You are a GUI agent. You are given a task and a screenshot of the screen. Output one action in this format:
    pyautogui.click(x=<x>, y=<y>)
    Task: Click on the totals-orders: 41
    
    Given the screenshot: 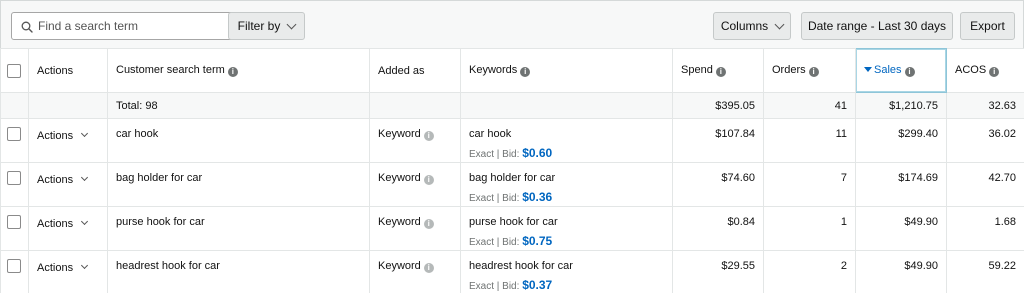 What is the action you would take?
    pyautogui.click(x=809, y=105)
    